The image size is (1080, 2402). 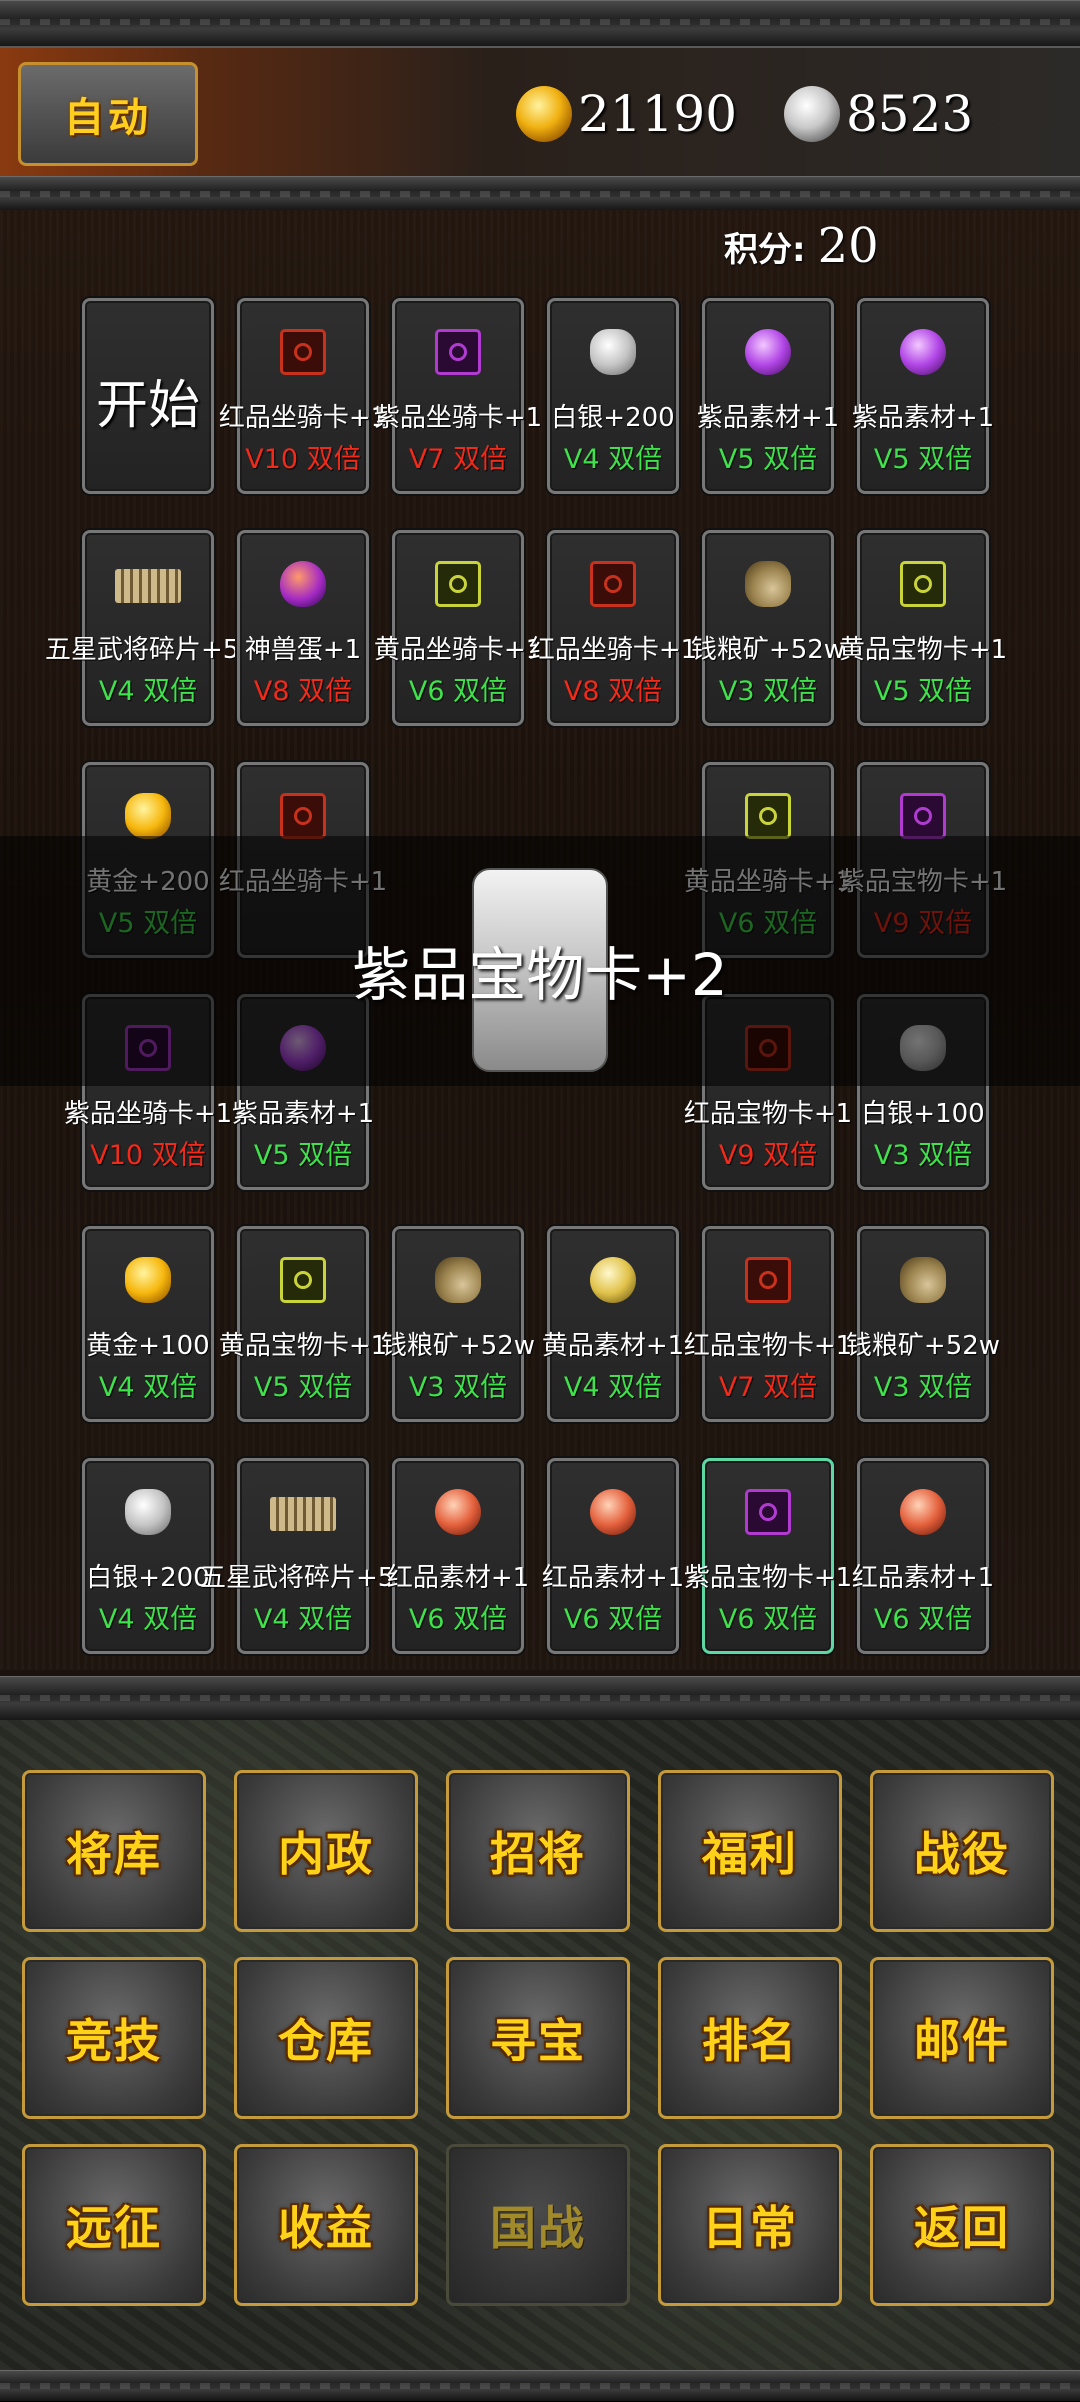 What do you see at coordinates (962, 1851) in the screenshot?
I see `menu-button: 战役` at bounding box center [962, 1851].